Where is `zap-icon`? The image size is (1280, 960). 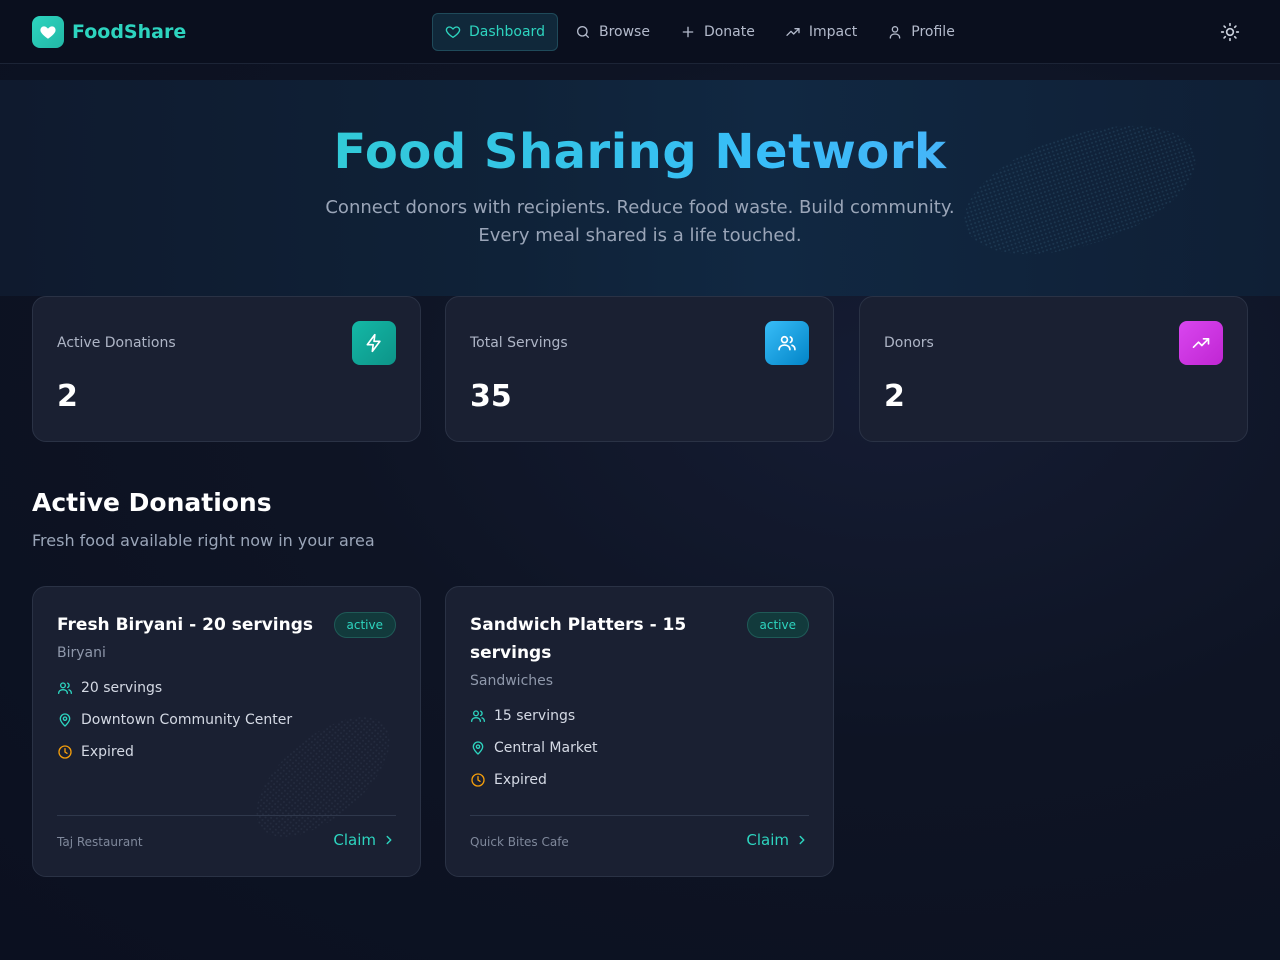 zap-icon is located at coordinates (374, 343).